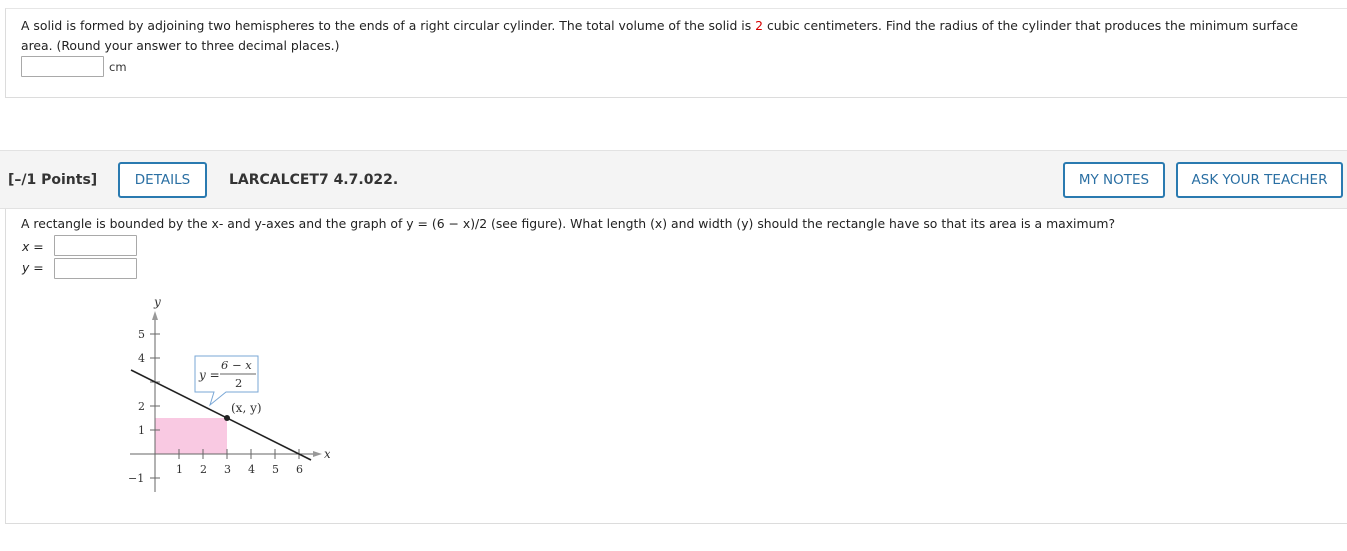 This screenshot has width=1347, height=551. What do you see at coordinates (299, 469) in the screenshot?
I see `x-tick-label-6: 6` at bounding box center [299, 469].